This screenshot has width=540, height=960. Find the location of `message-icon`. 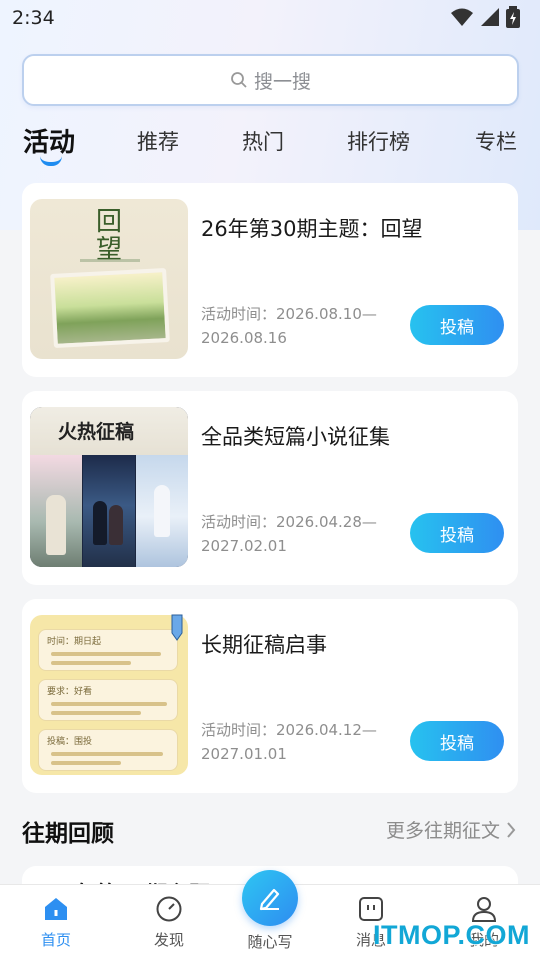

message-icon is located at coordinates (371, 909).